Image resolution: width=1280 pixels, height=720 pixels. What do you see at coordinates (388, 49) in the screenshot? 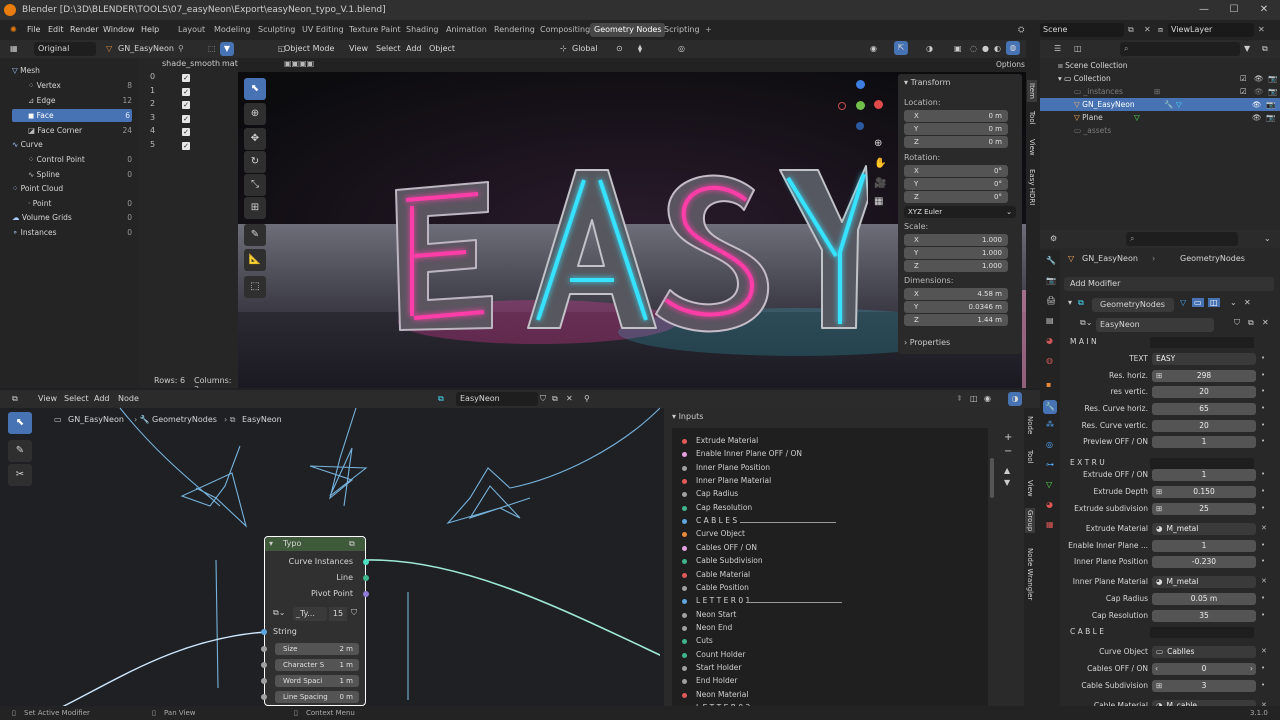
I see `menu-select: Select` at bounding box center [388, 49].